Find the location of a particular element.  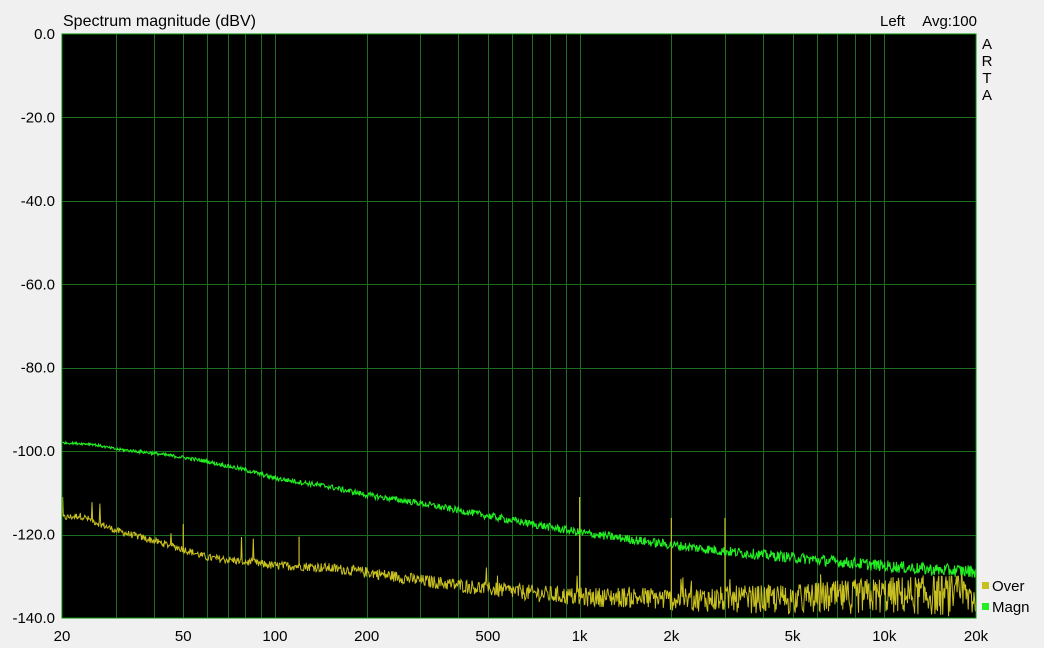

y-tick-label: -20.0 is located at coordinates (38, 117).